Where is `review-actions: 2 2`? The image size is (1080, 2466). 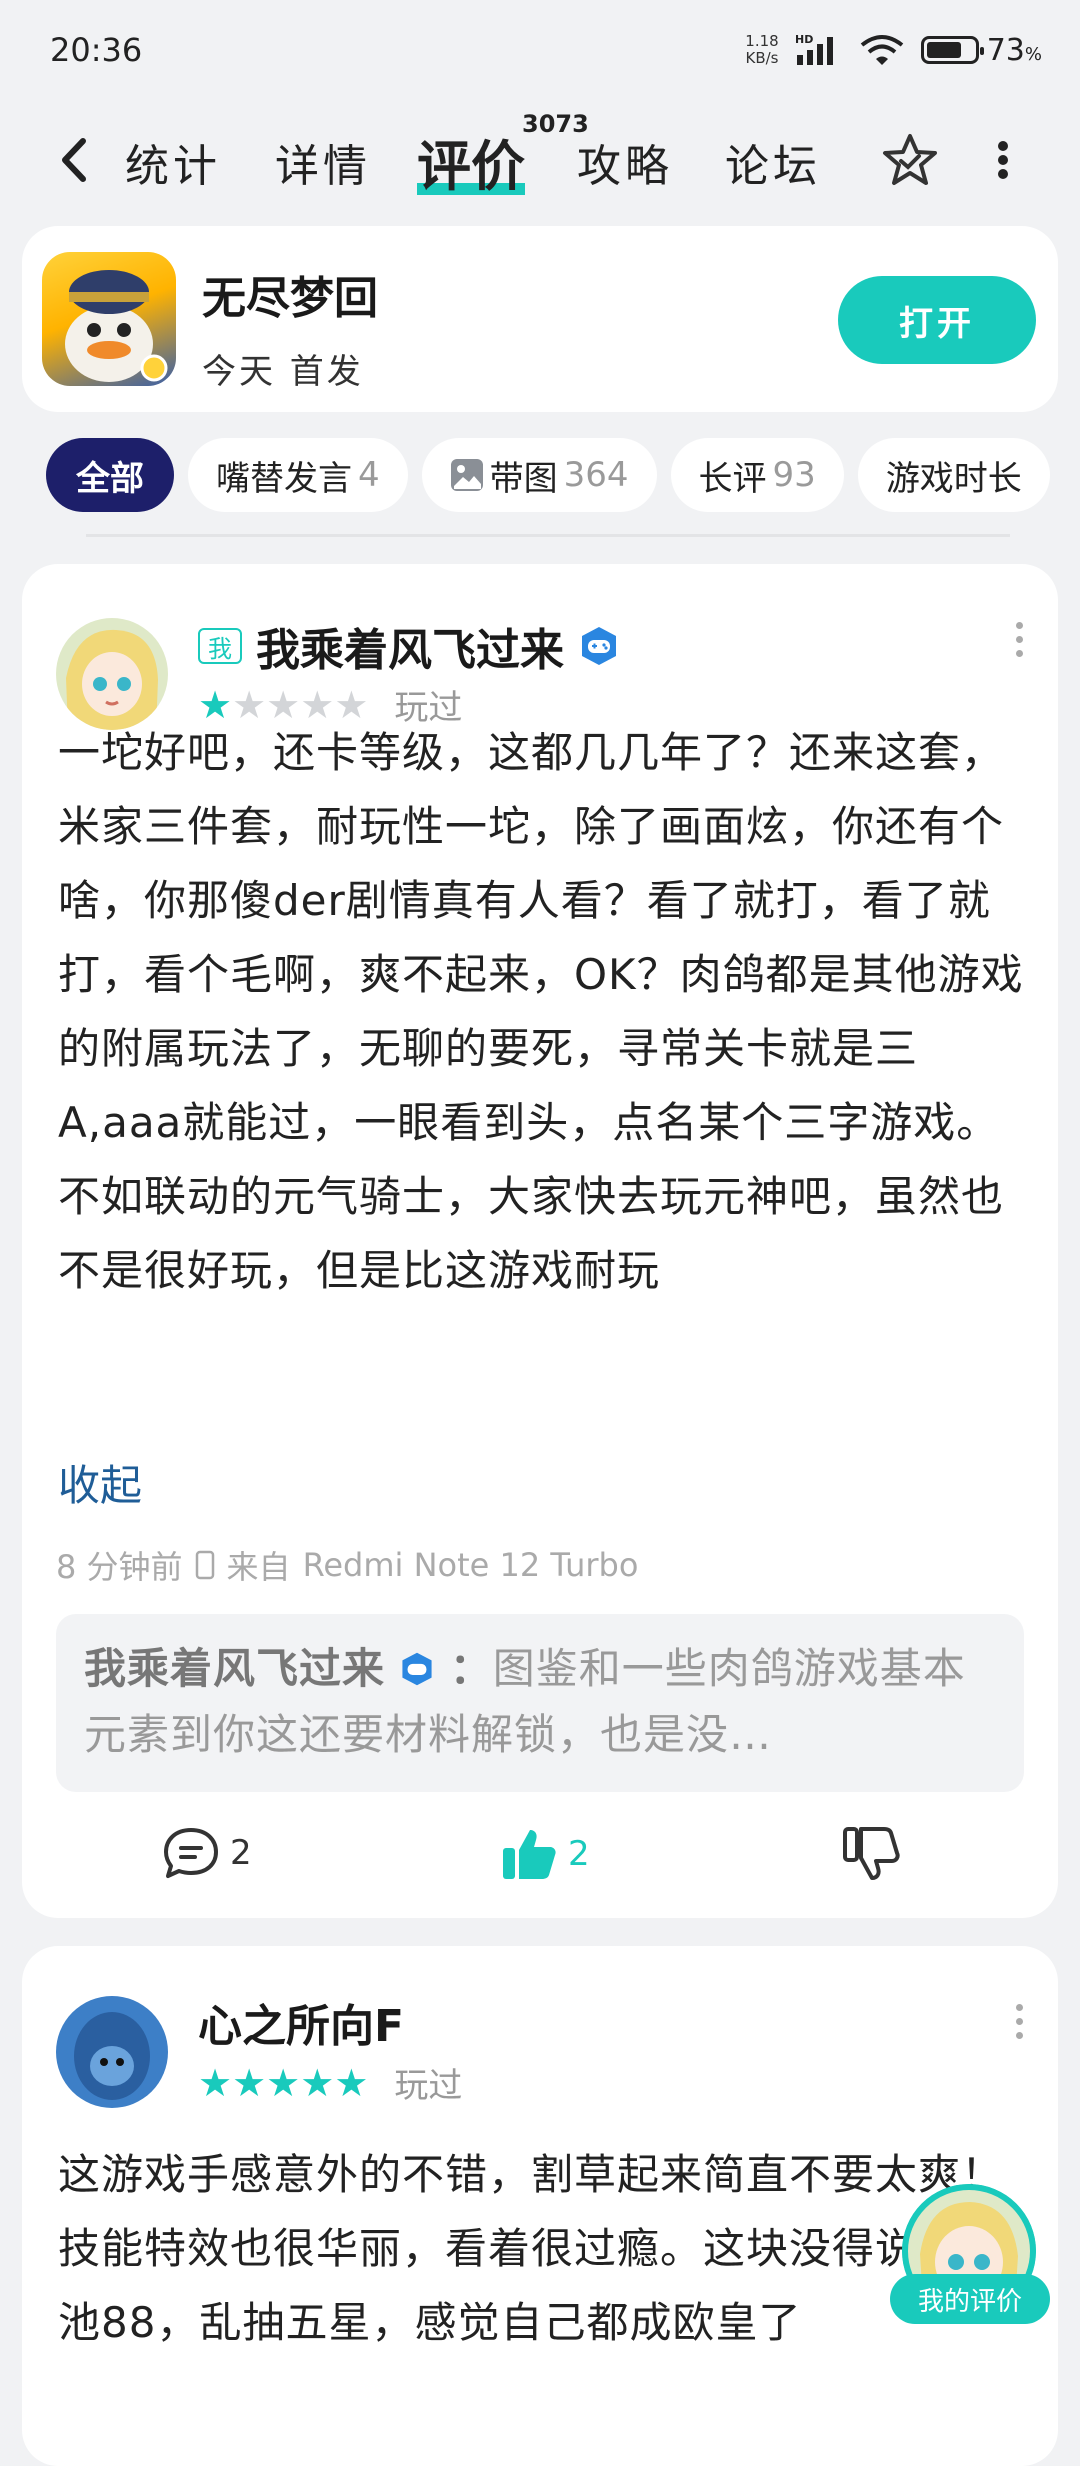 review-actions: 2 2 is located at coordinates (540, 1856).